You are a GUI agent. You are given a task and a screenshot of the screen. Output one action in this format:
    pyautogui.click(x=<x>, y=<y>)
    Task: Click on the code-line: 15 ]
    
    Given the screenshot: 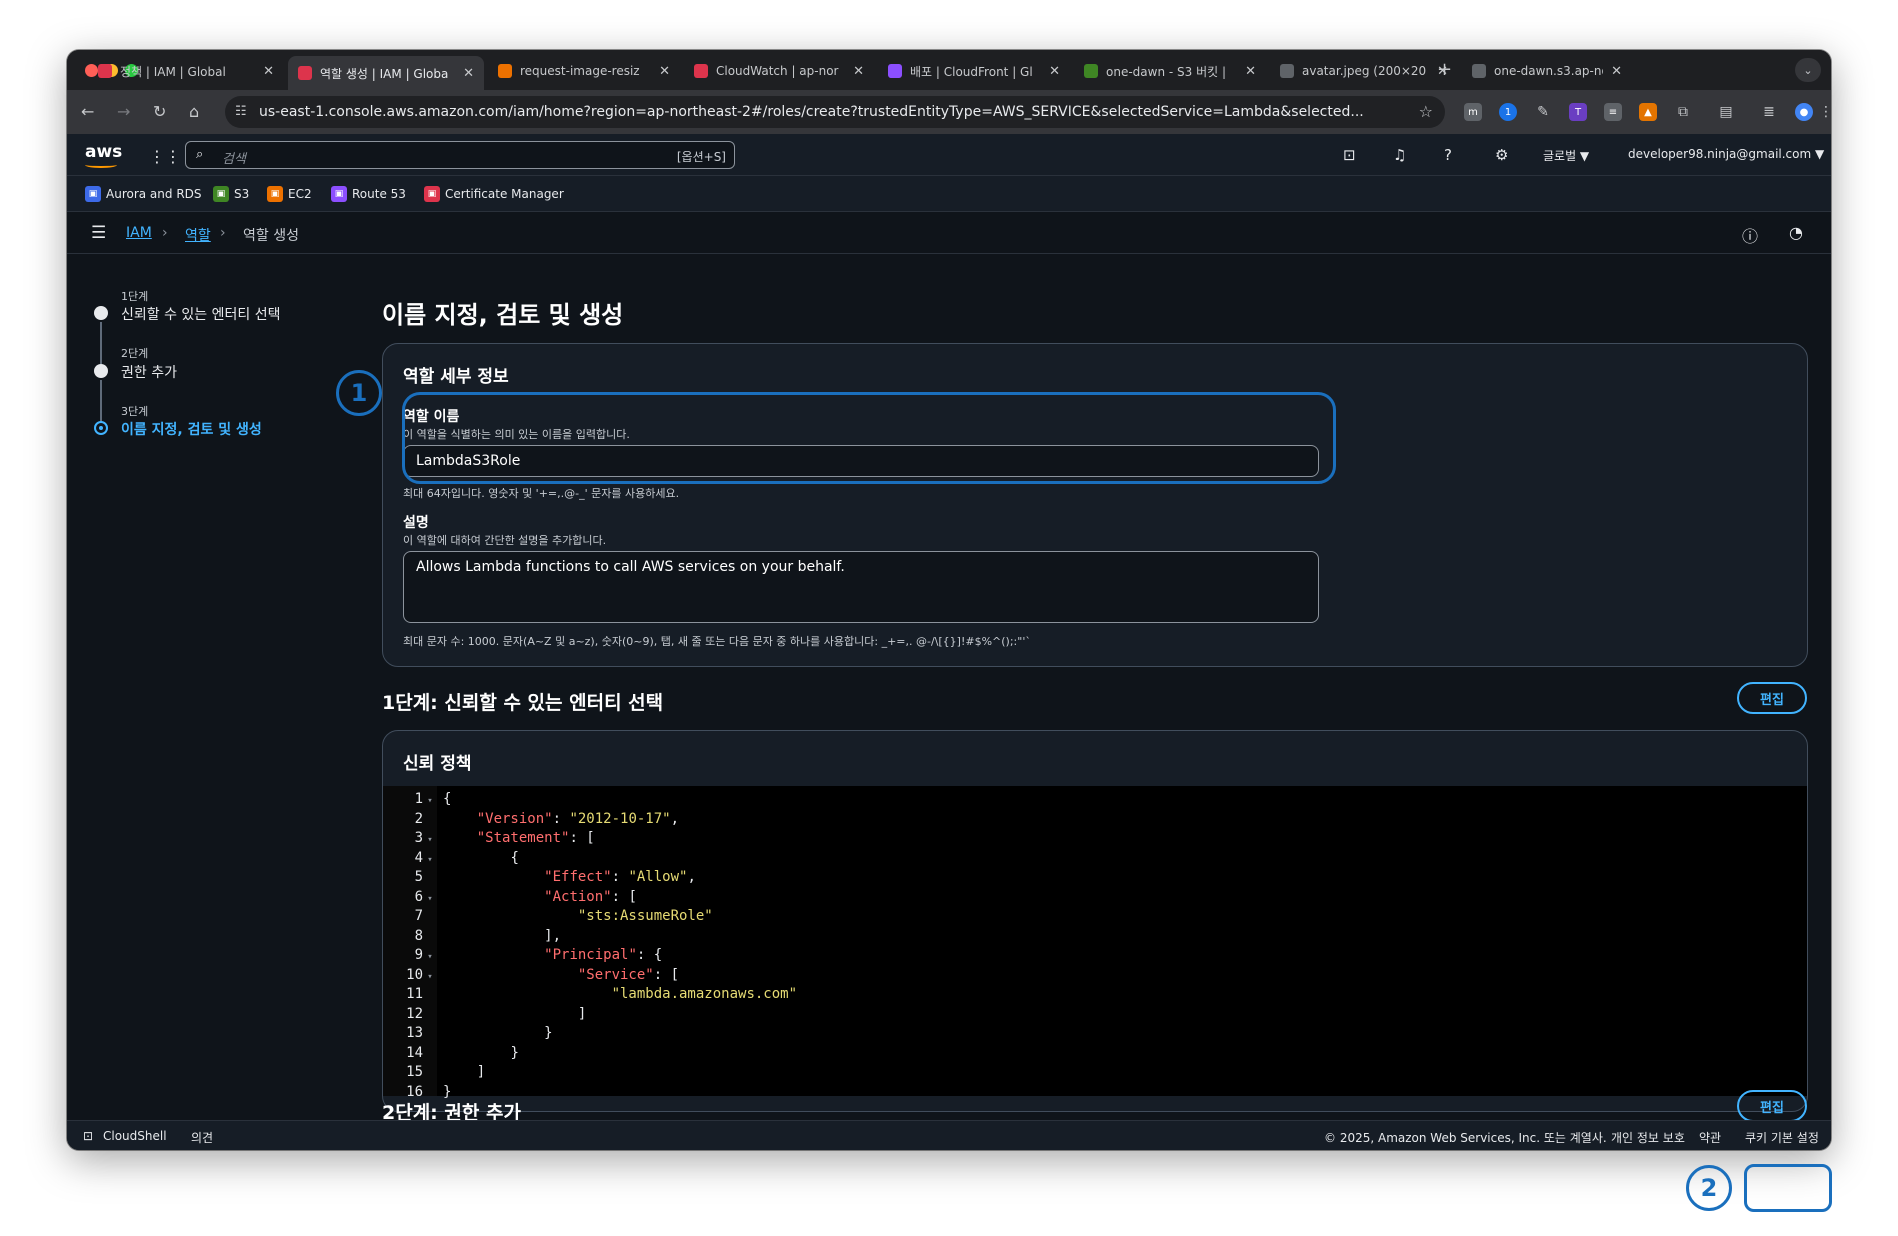 What is the action you would take?
    pyautogui.click(x=1095, y=1073)
    